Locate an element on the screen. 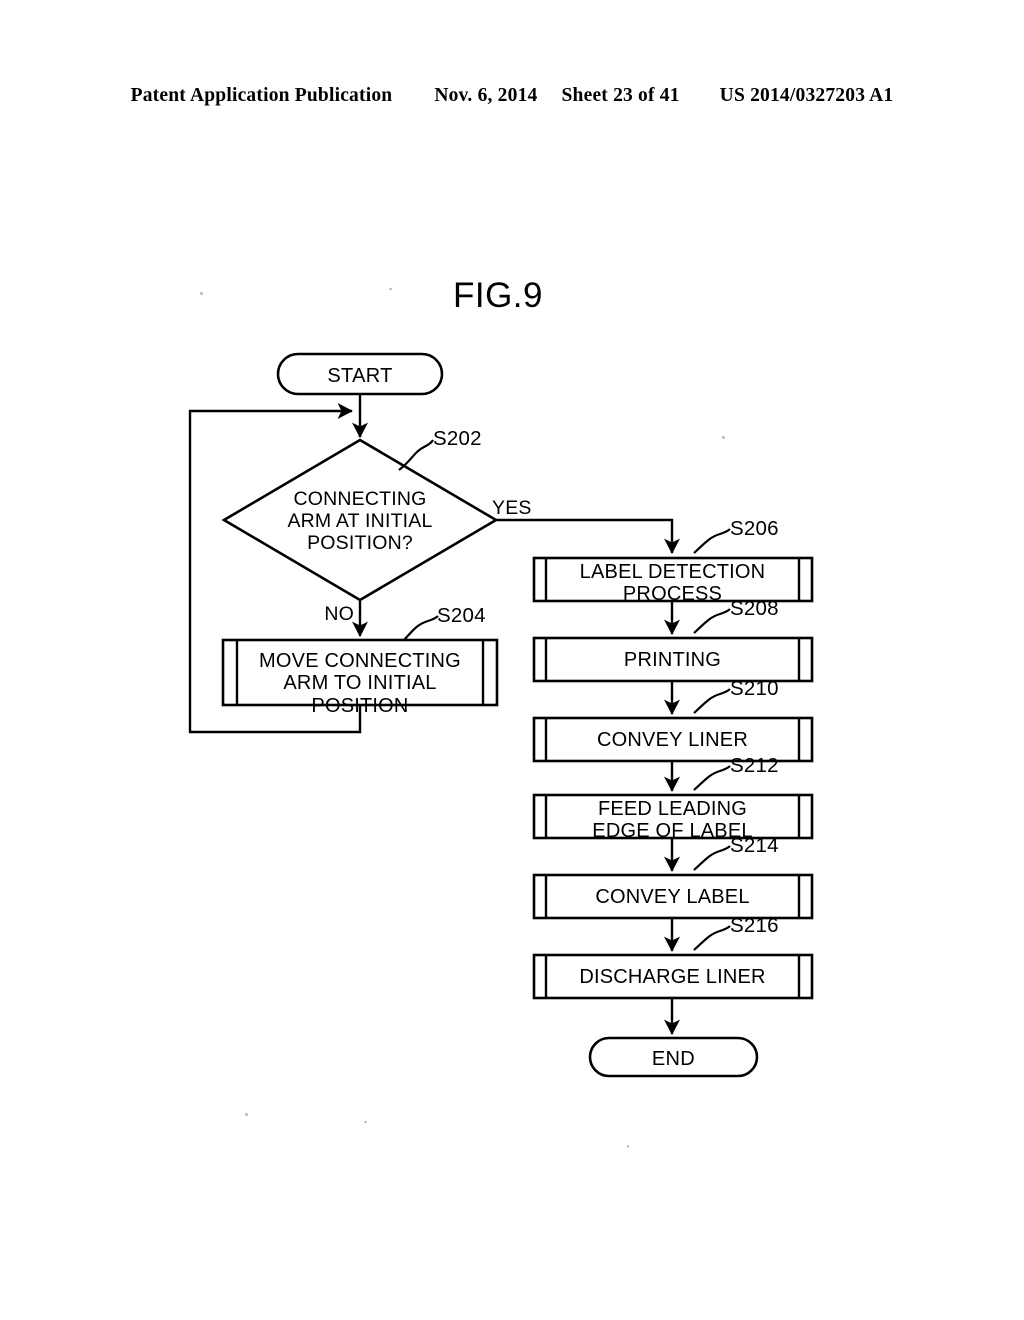 This screenshot has width=1024, height=1320. s214-leader-line is located at coordinates (712, 858).